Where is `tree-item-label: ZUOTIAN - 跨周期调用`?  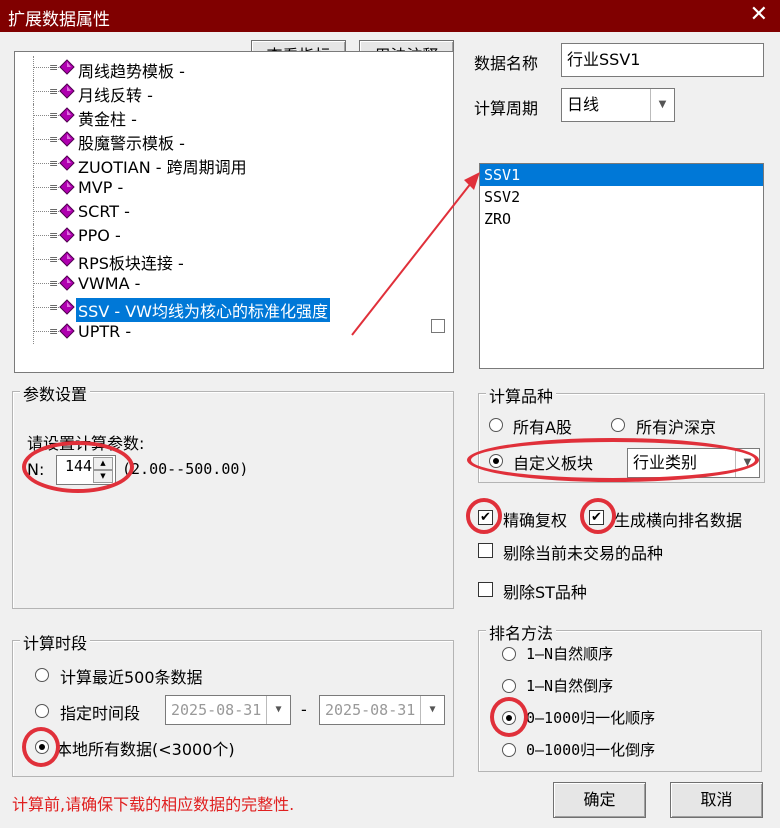 tree-item-label: ZUOTIAN - 跨周期调用 is located at coordinates (162, 167).